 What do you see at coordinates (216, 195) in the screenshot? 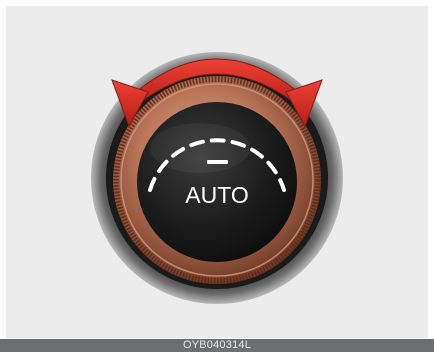
I see `mode-label: AUTO` at bounding box center [216, 195].